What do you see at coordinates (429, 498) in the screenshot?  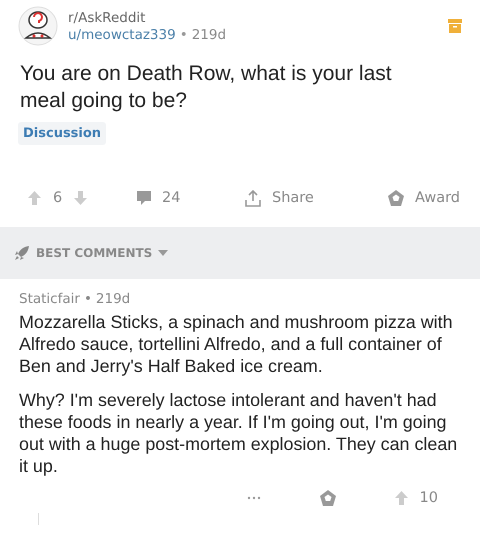 I see `comment-score: 10` at bounding box center [429, 498].